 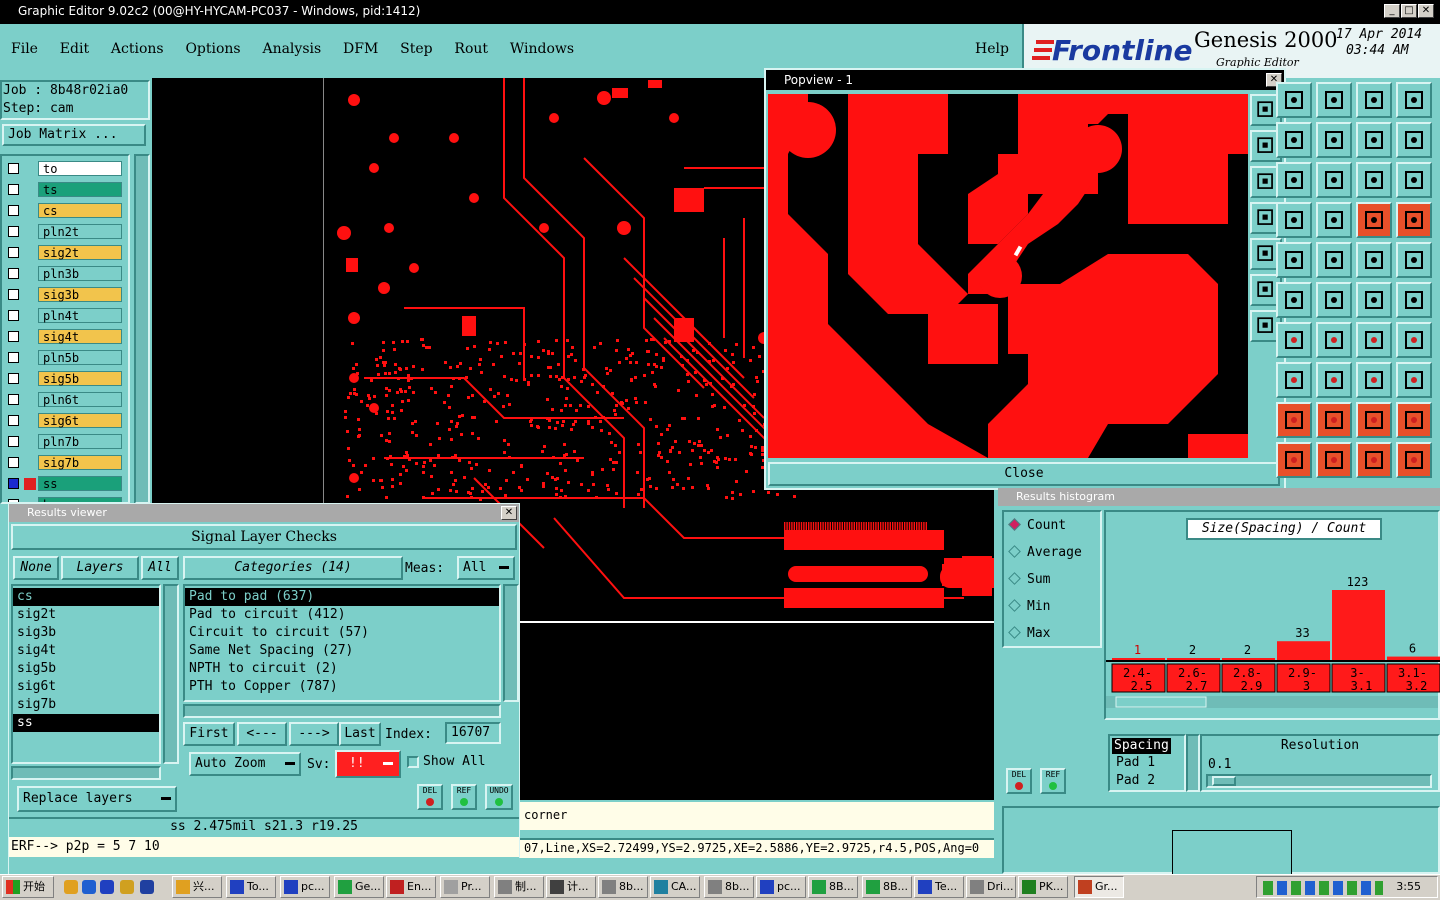 What do you see at coordinates (1414, 460) in the screenshot?
I see `cursor-d-icon` at bounding box center [1414, 460].